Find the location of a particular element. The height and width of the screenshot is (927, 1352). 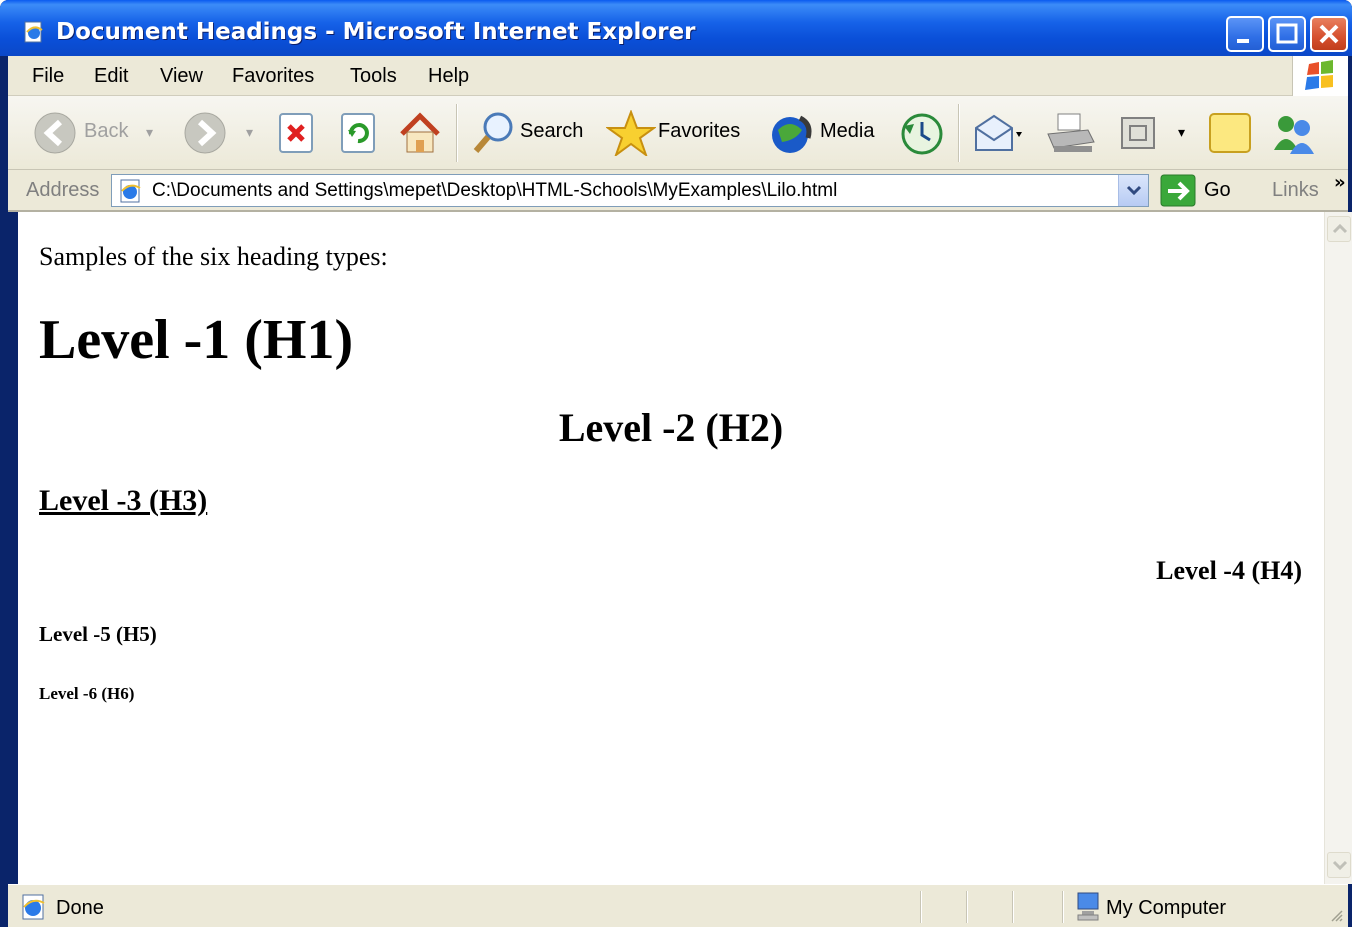

media-icon is located at coordinates (793, 133).